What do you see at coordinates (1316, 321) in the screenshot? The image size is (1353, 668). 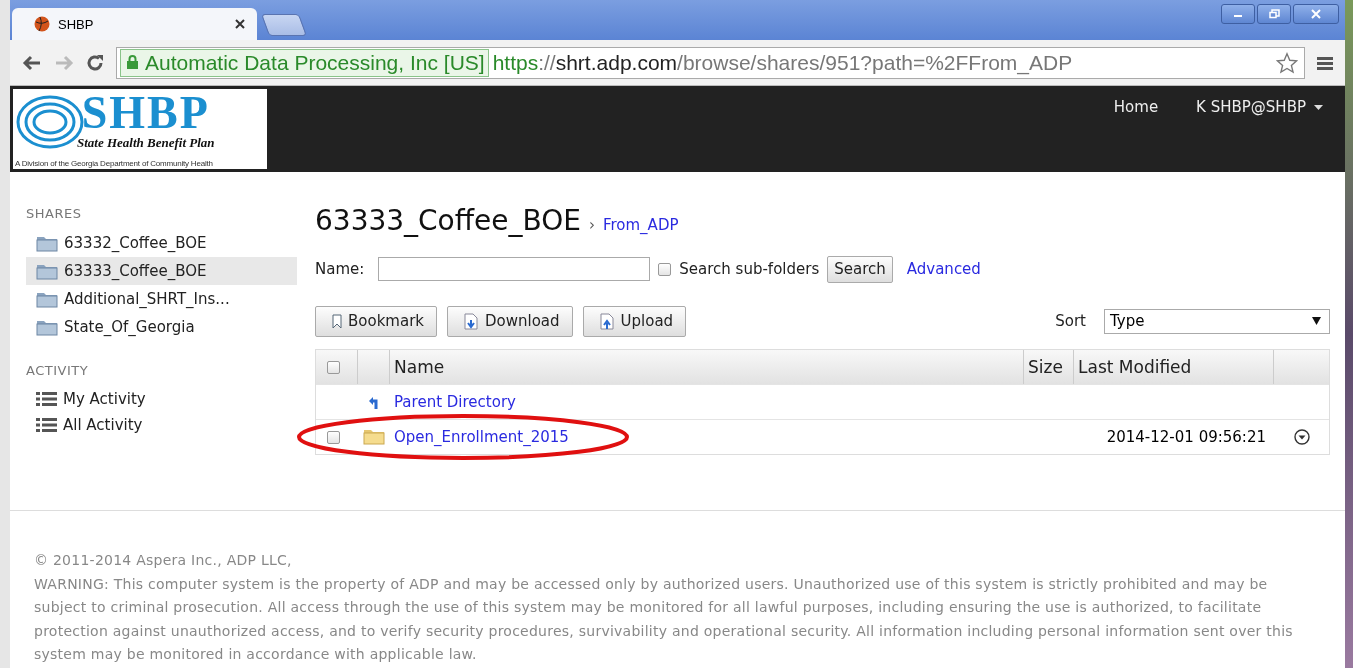 I see `dropdown-arrow-icon` at bounding box center [1316, 321].